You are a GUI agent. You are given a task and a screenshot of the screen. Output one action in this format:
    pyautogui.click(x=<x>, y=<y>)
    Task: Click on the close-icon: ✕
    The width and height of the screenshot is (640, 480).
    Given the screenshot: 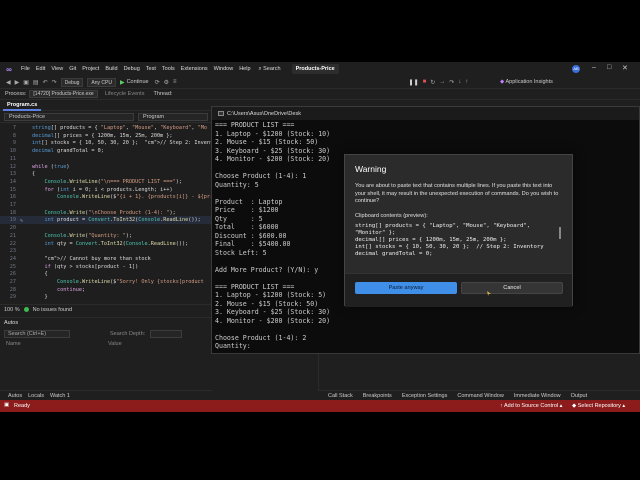 What is the action you would take?
    pyautogui.click(x=625, y=68)
    